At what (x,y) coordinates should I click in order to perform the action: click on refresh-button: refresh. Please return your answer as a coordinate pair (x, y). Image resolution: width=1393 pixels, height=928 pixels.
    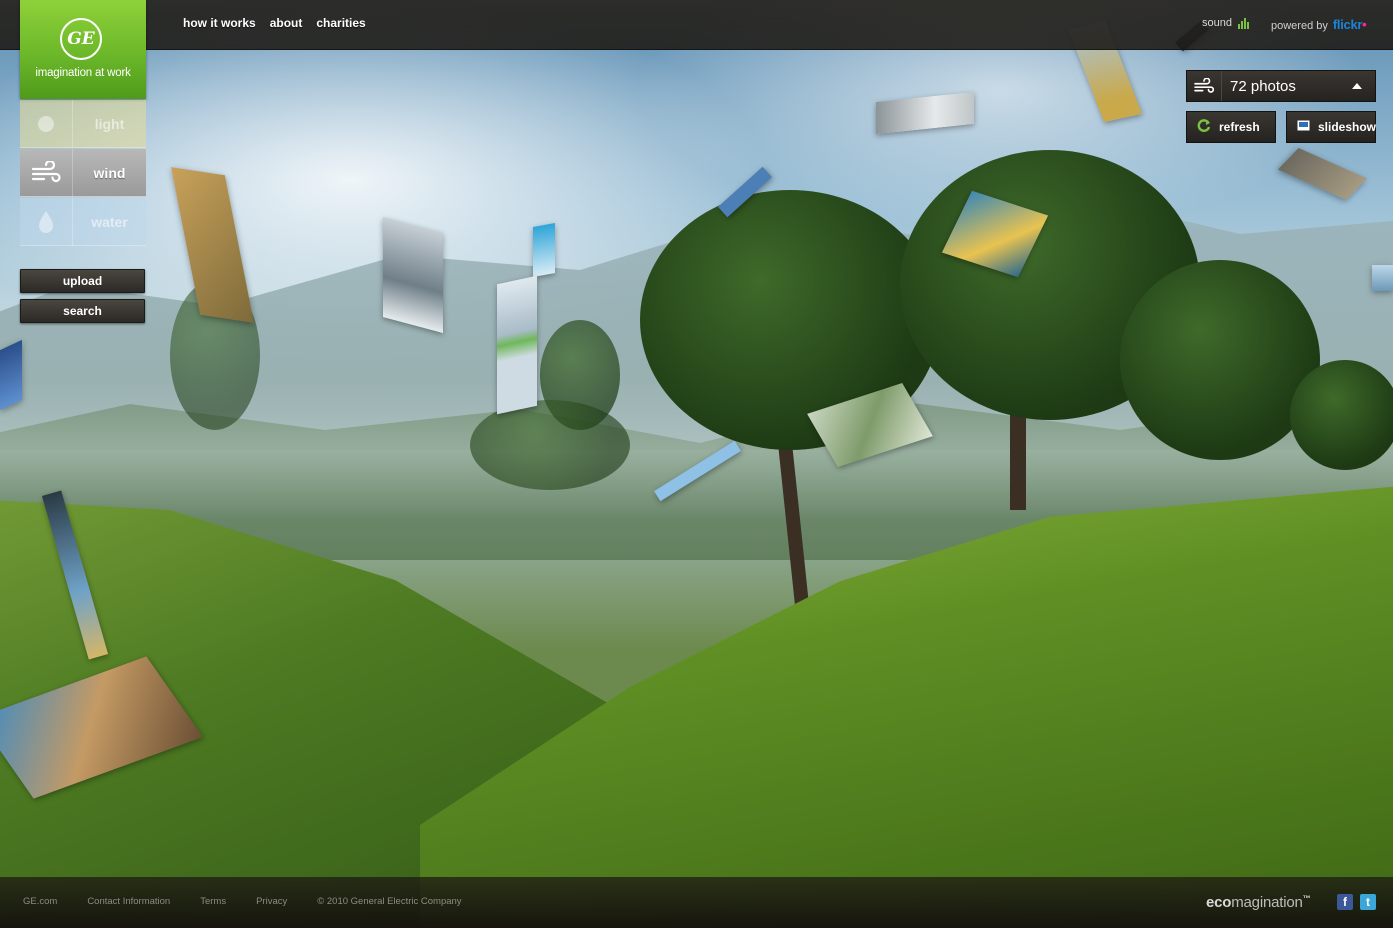
    Looking at the image, I should click on (1231, 127).